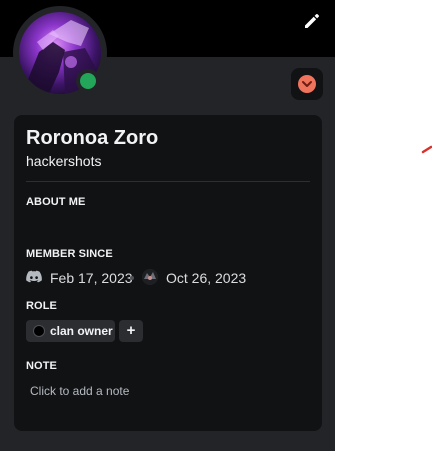 This screenshot has height=451, width=432. What do you see at coordinates (92, 138) in the screenshot?
I see `display-name: Roronoa Zoro` at bounding box center [92, 138].